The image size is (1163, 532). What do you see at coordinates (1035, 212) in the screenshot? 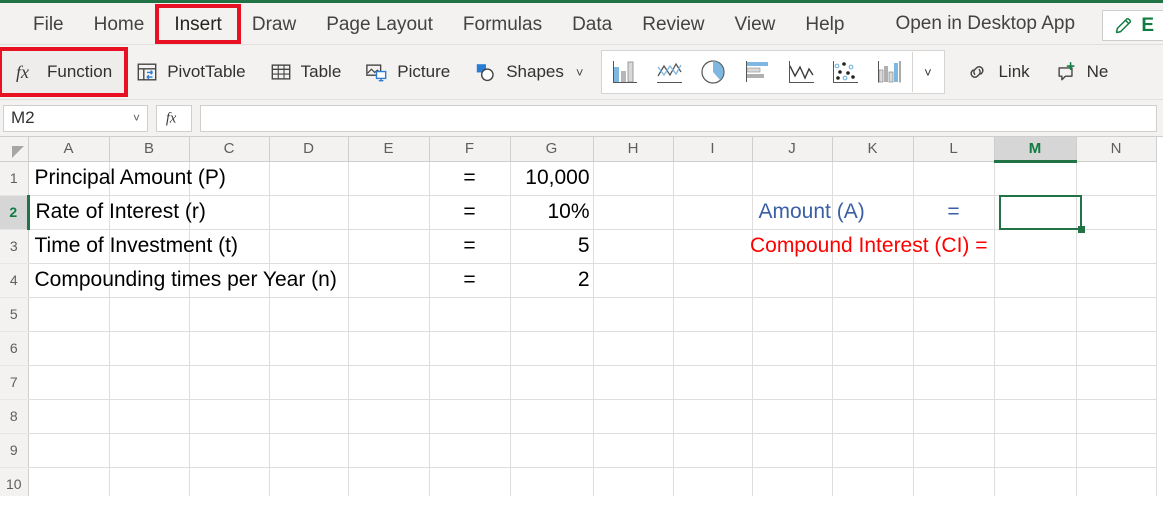
I see `cell-m2` at bounding box center [1035, 212].